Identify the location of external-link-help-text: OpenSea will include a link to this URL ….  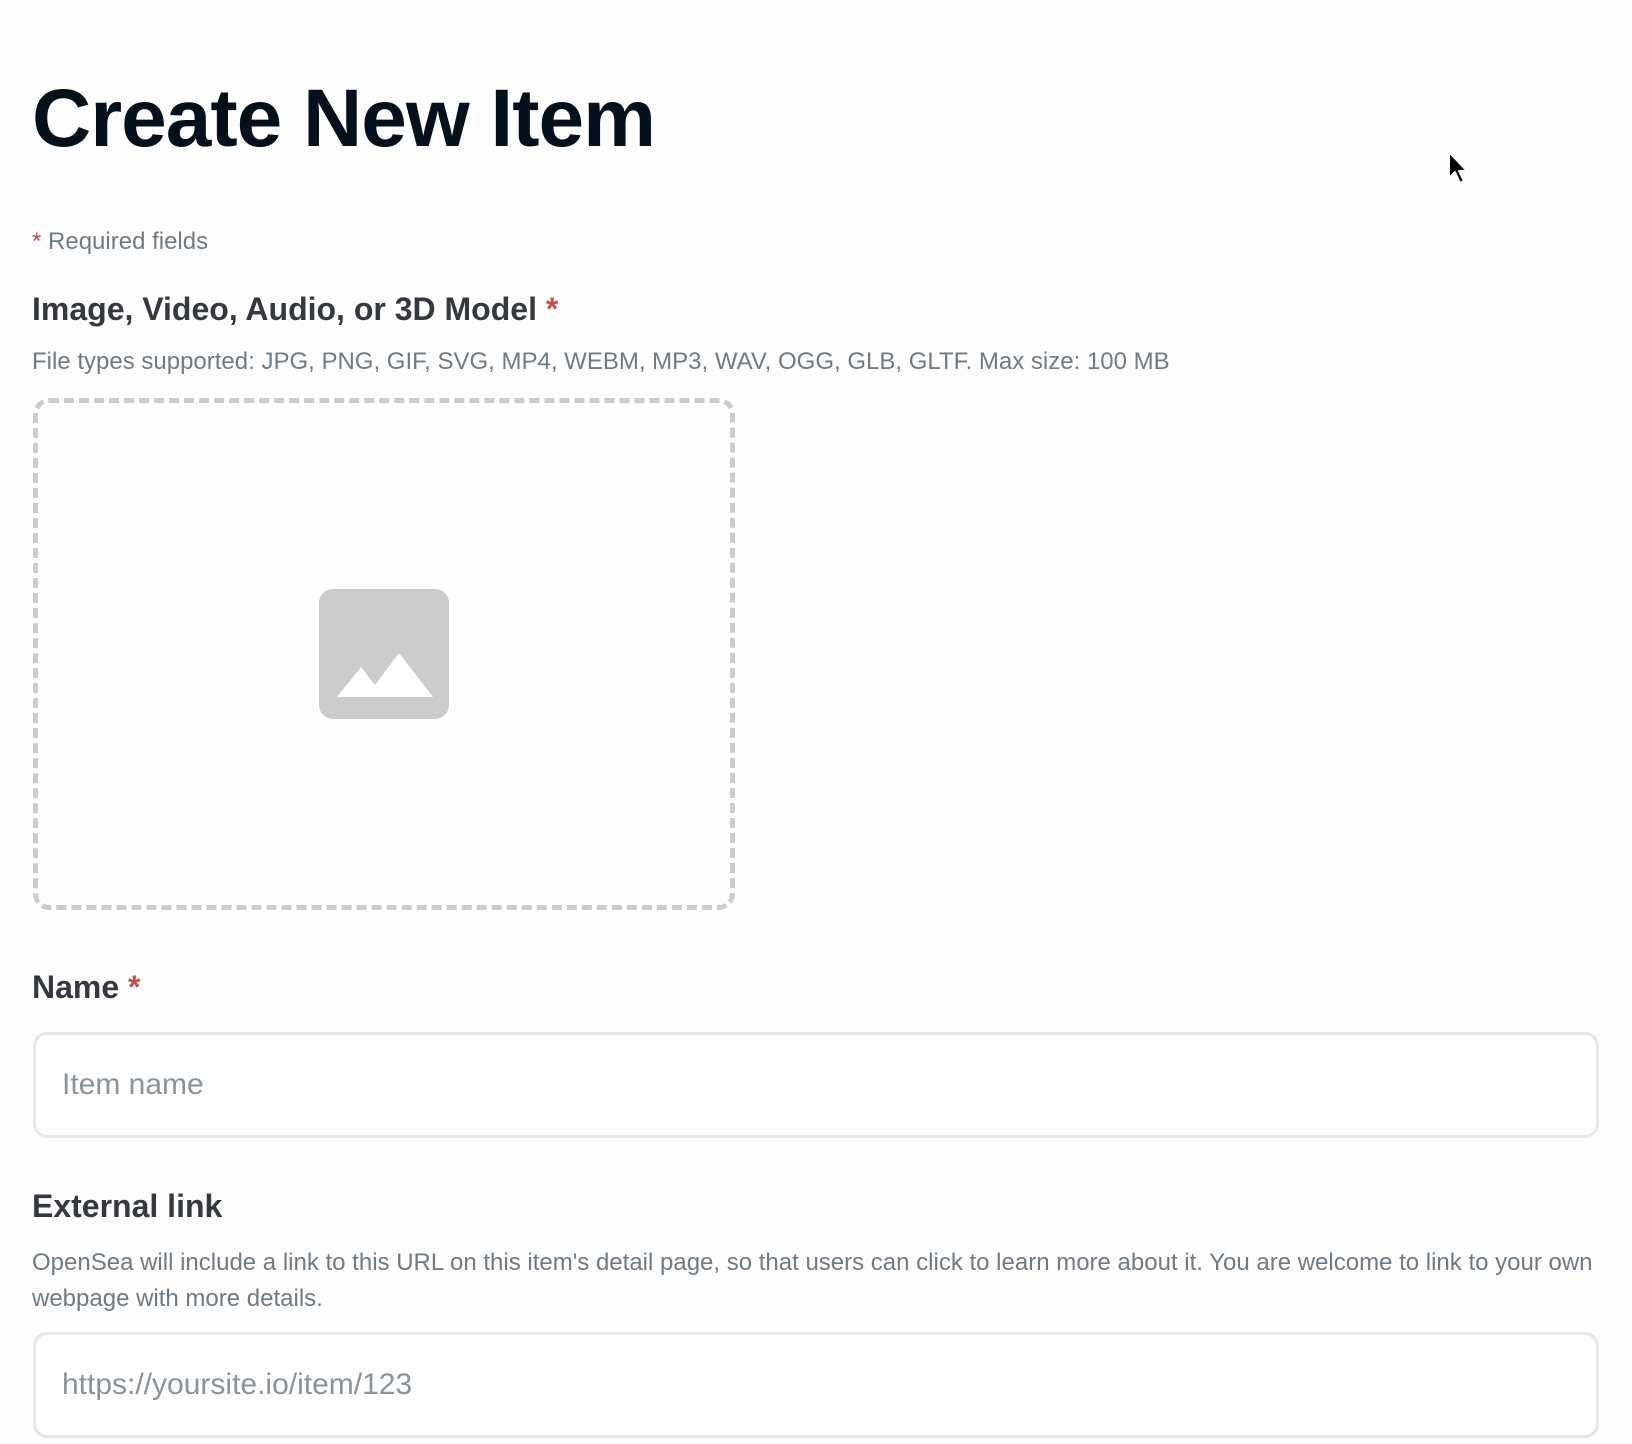
(812, 1280).